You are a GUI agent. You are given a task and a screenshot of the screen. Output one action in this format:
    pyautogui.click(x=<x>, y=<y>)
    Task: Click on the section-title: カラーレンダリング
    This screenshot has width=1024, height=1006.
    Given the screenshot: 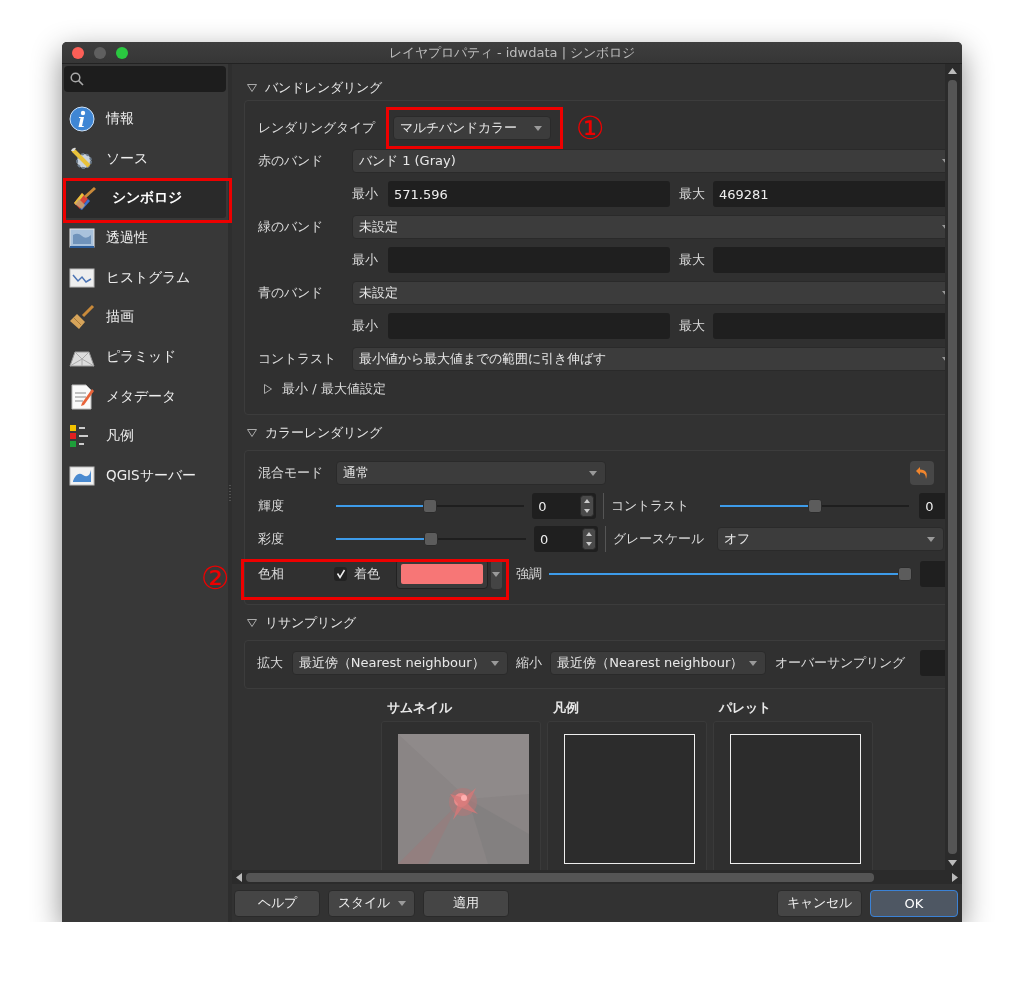 What is the action you would take?
    pyautogui.click(x=323, y=433)
    